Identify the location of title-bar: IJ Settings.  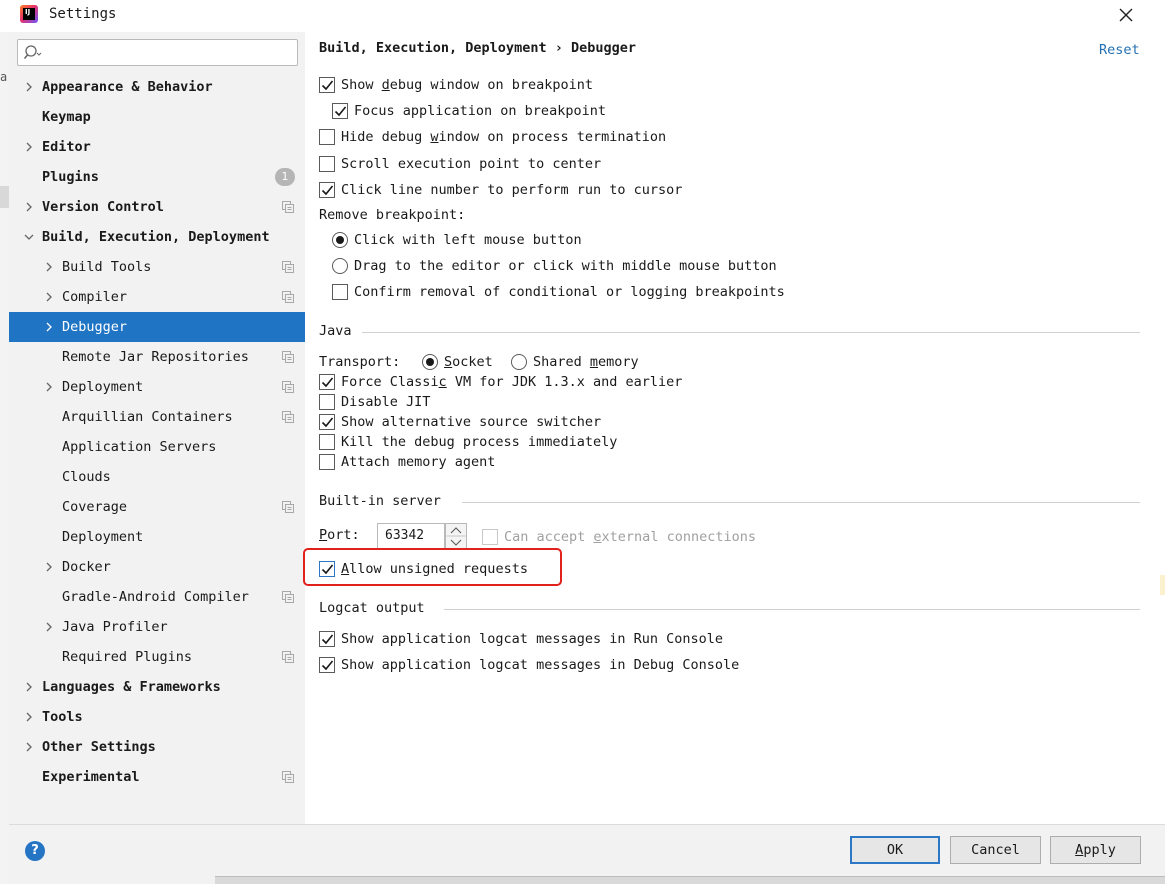
(582, 16).